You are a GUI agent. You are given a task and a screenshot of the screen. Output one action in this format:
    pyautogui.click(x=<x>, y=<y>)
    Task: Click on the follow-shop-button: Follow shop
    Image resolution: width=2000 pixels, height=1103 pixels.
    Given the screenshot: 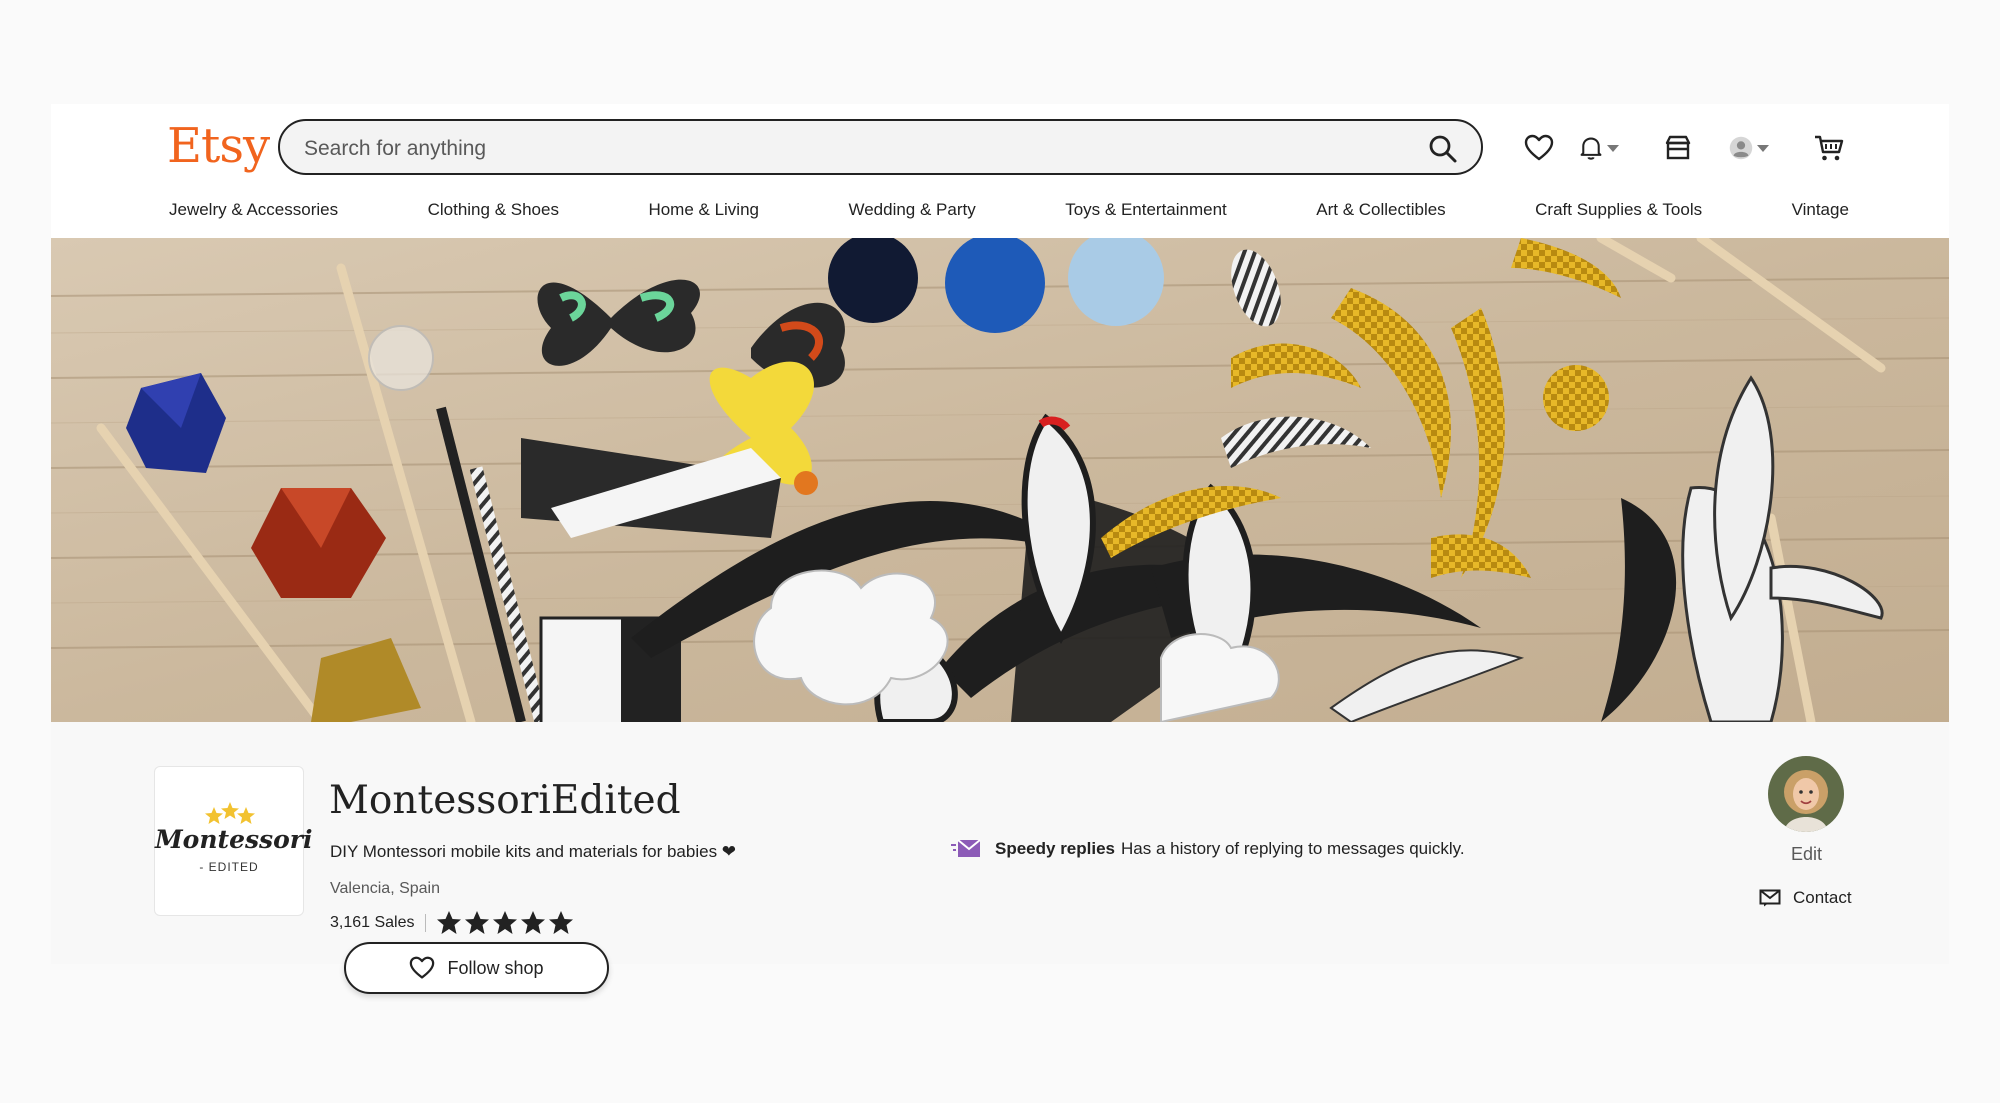 What is the action you would take?
    pyautogui.click(x=476, y=968)
    